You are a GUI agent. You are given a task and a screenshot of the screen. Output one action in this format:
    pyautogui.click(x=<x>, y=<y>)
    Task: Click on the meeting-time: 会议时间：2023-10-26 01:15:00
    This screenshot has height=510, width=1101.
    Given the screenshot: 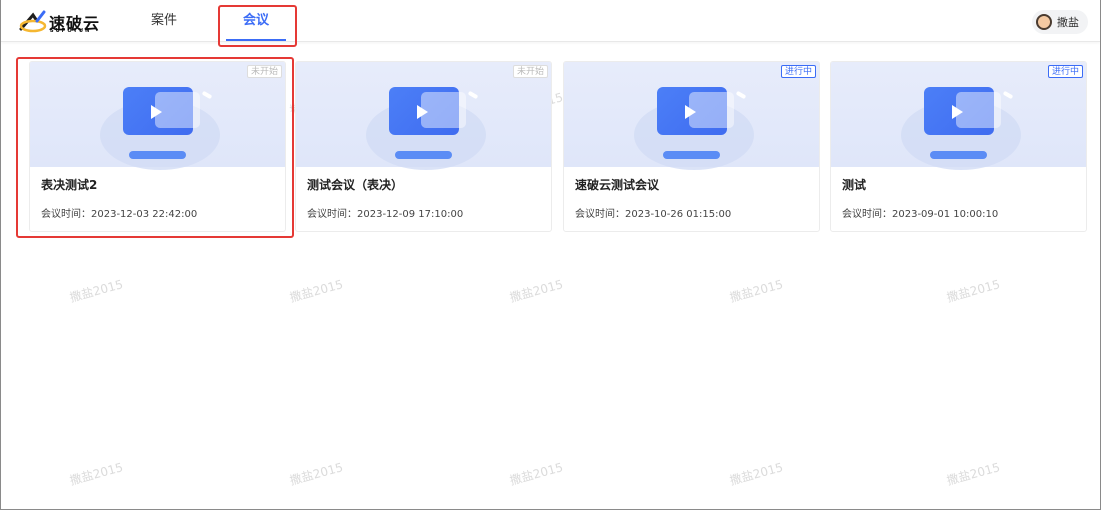 What is the action you would take?
    pyautogui.click(x=653, y=214)
    